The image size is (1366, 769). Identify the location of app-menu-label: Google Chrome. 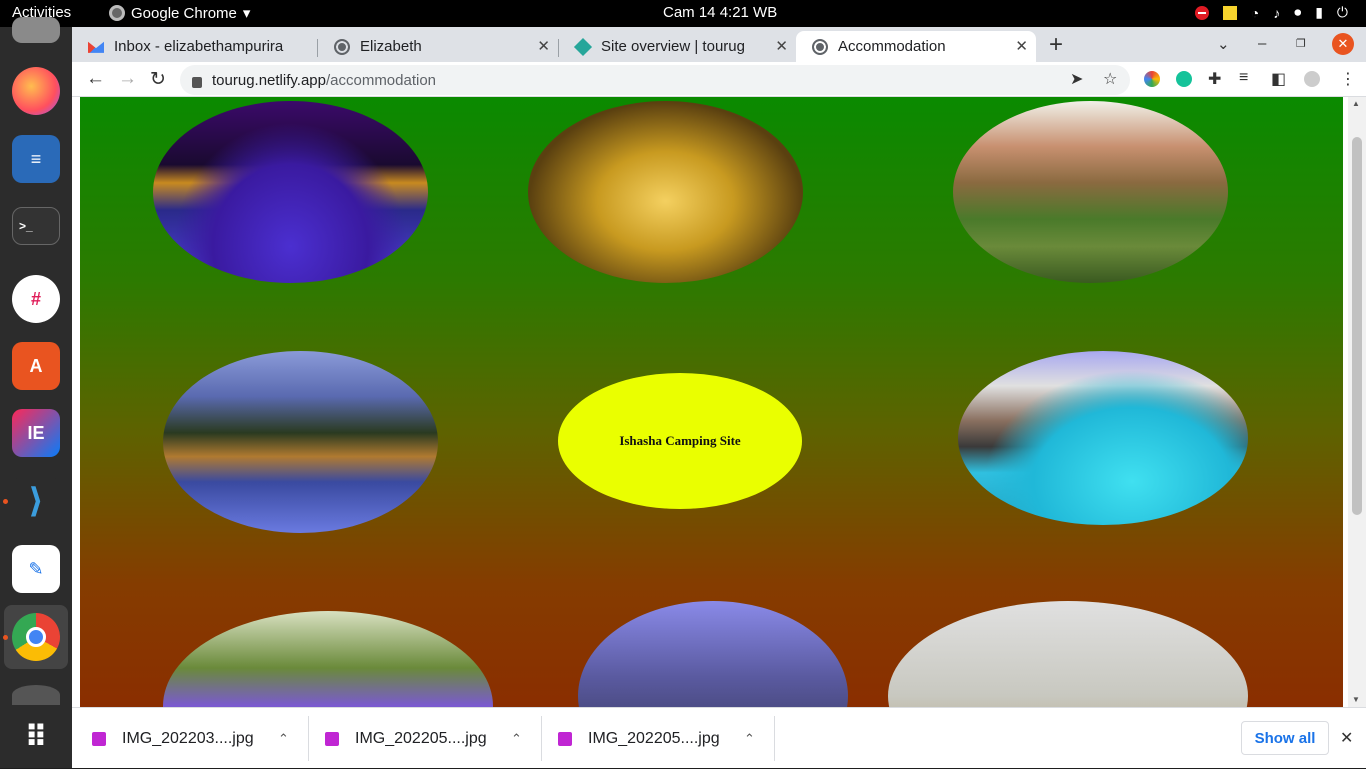
(184, 13).